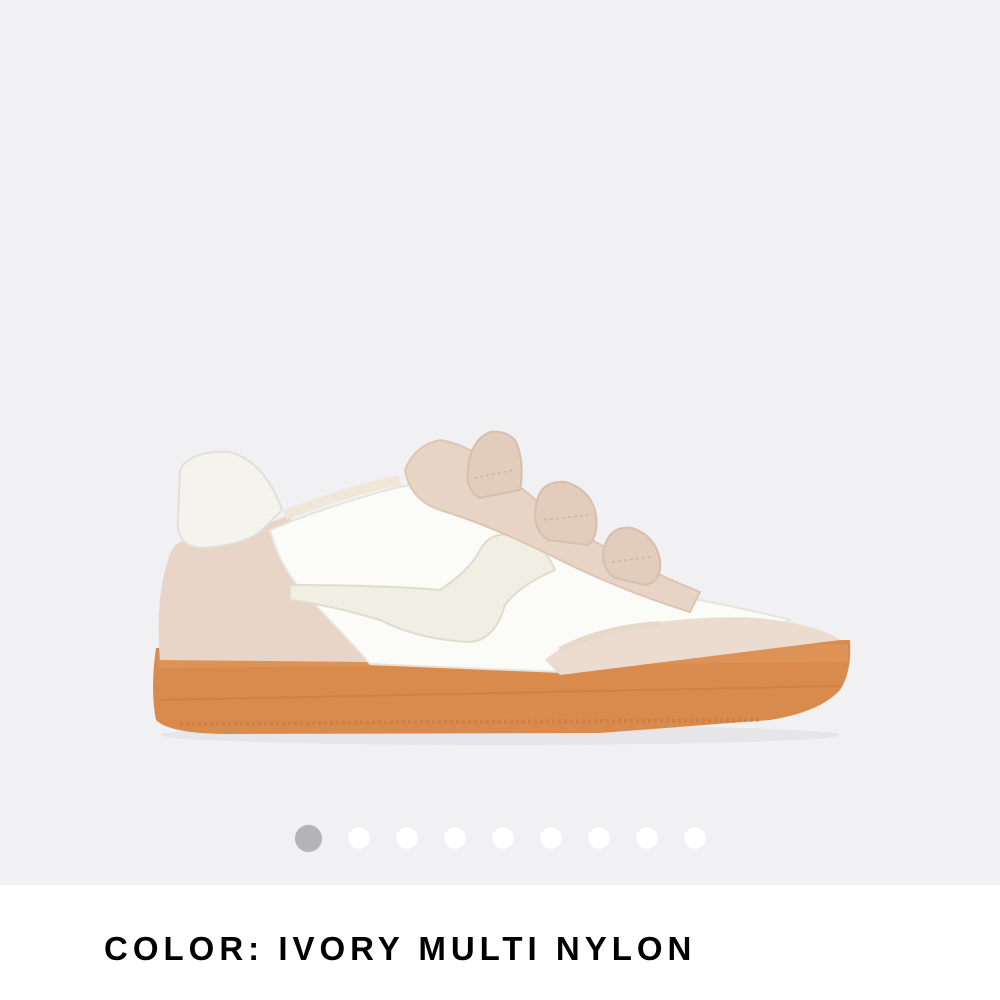  Describe the element at coordinates (184, 948) in the screenshot. I see `color-label: COLOR:` at that location.